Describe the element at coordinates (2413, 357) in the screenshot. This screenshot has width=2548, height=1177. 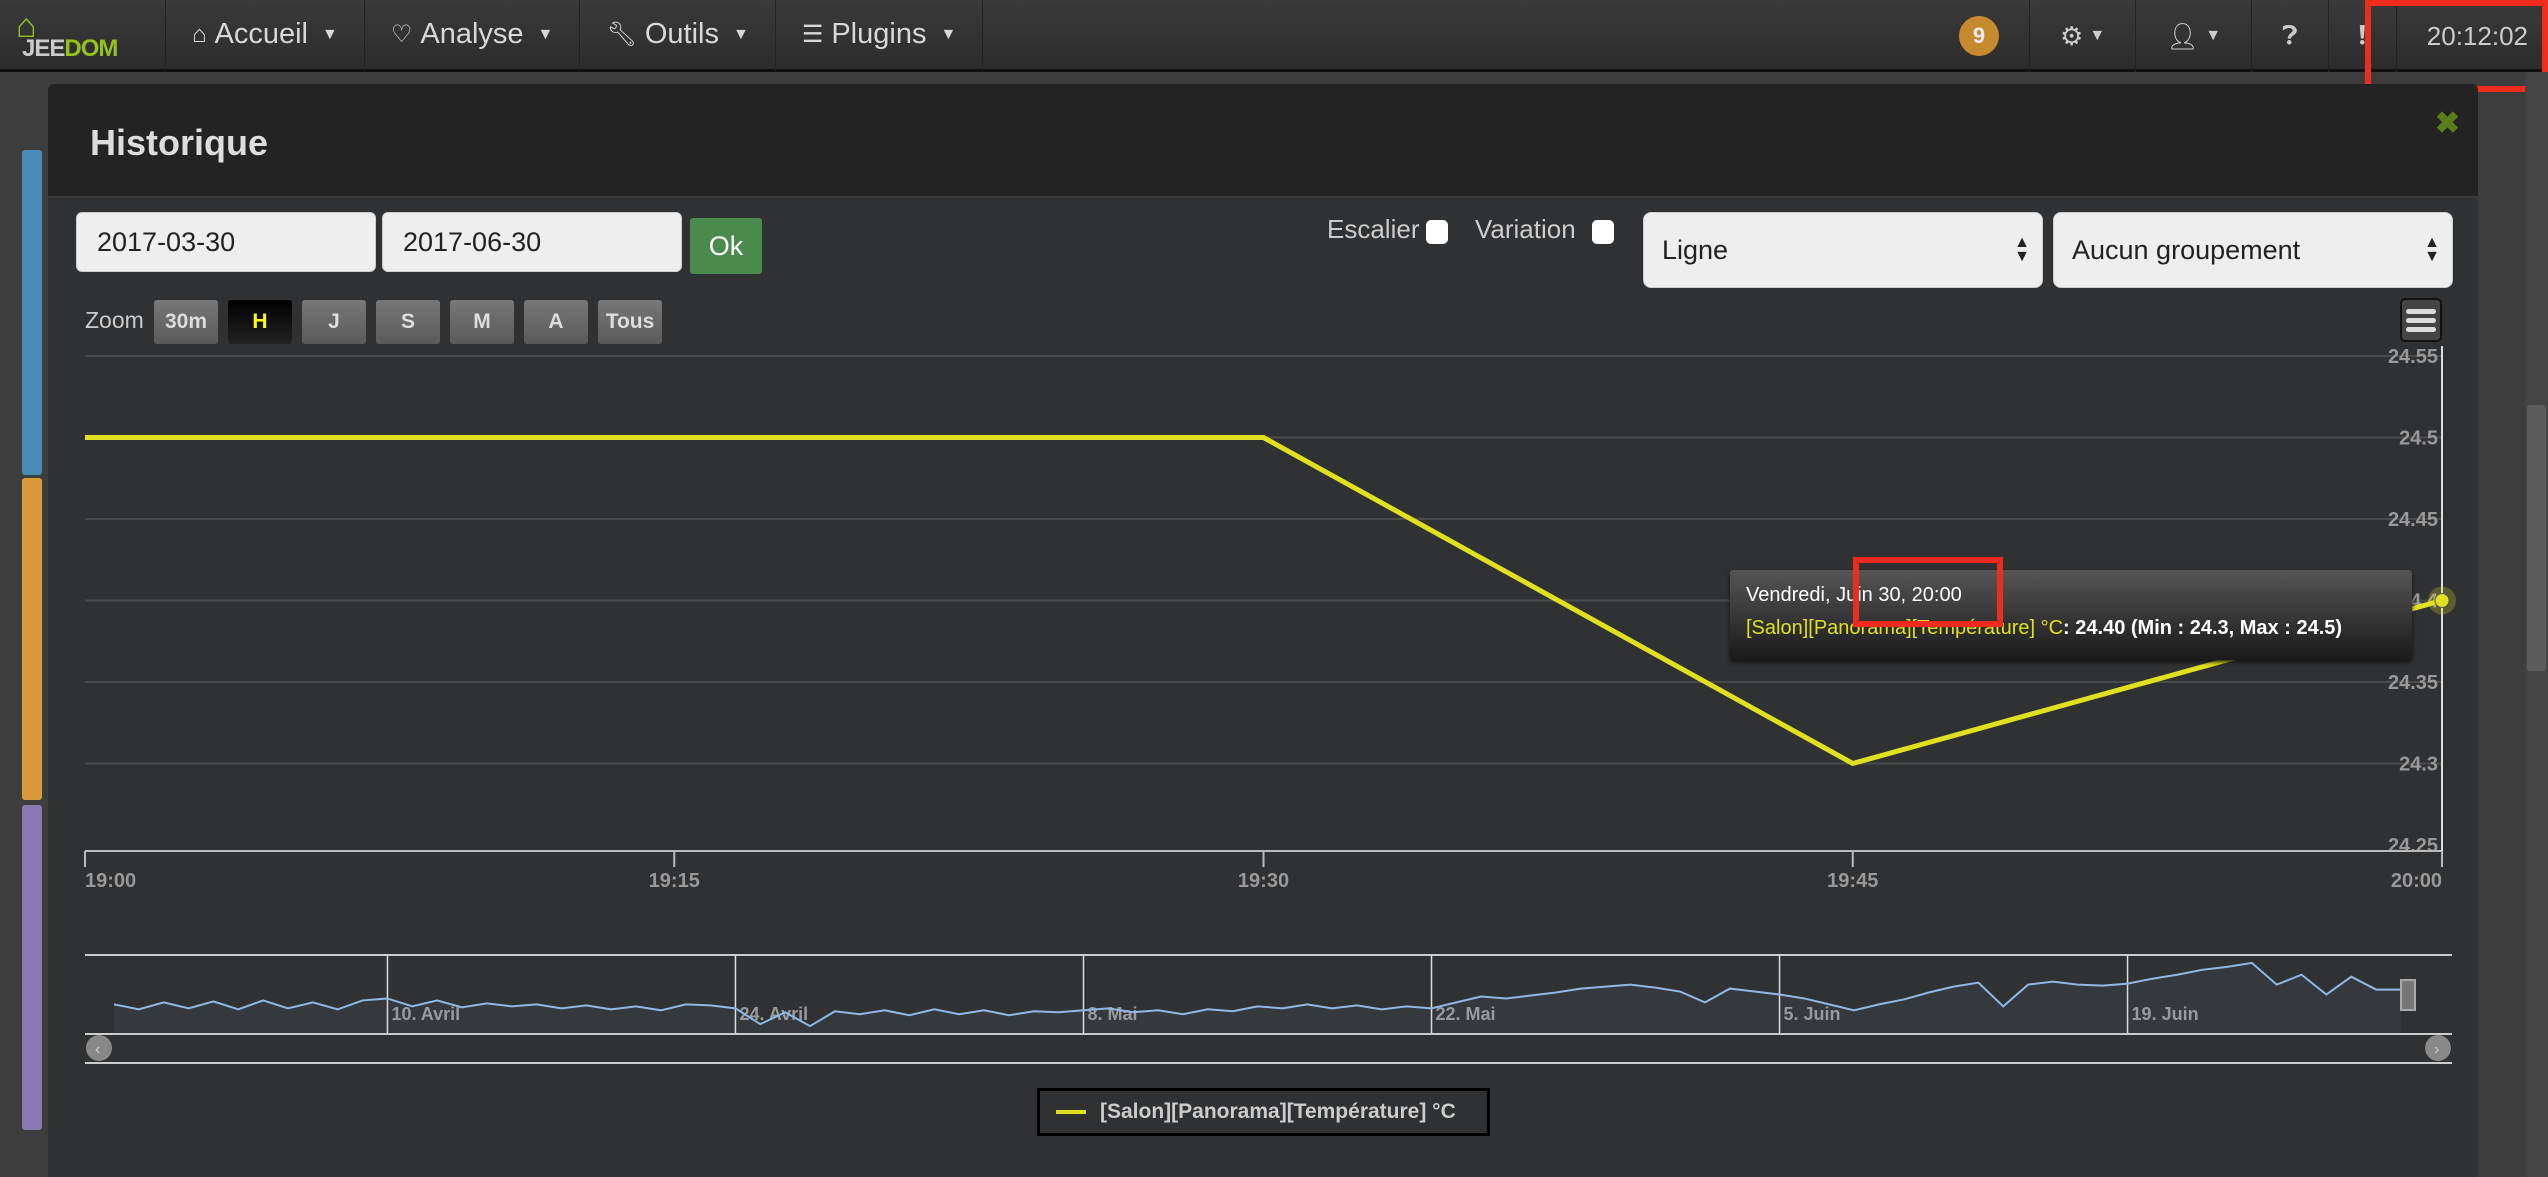
I see `y-tick-label: 24.55` at that location.